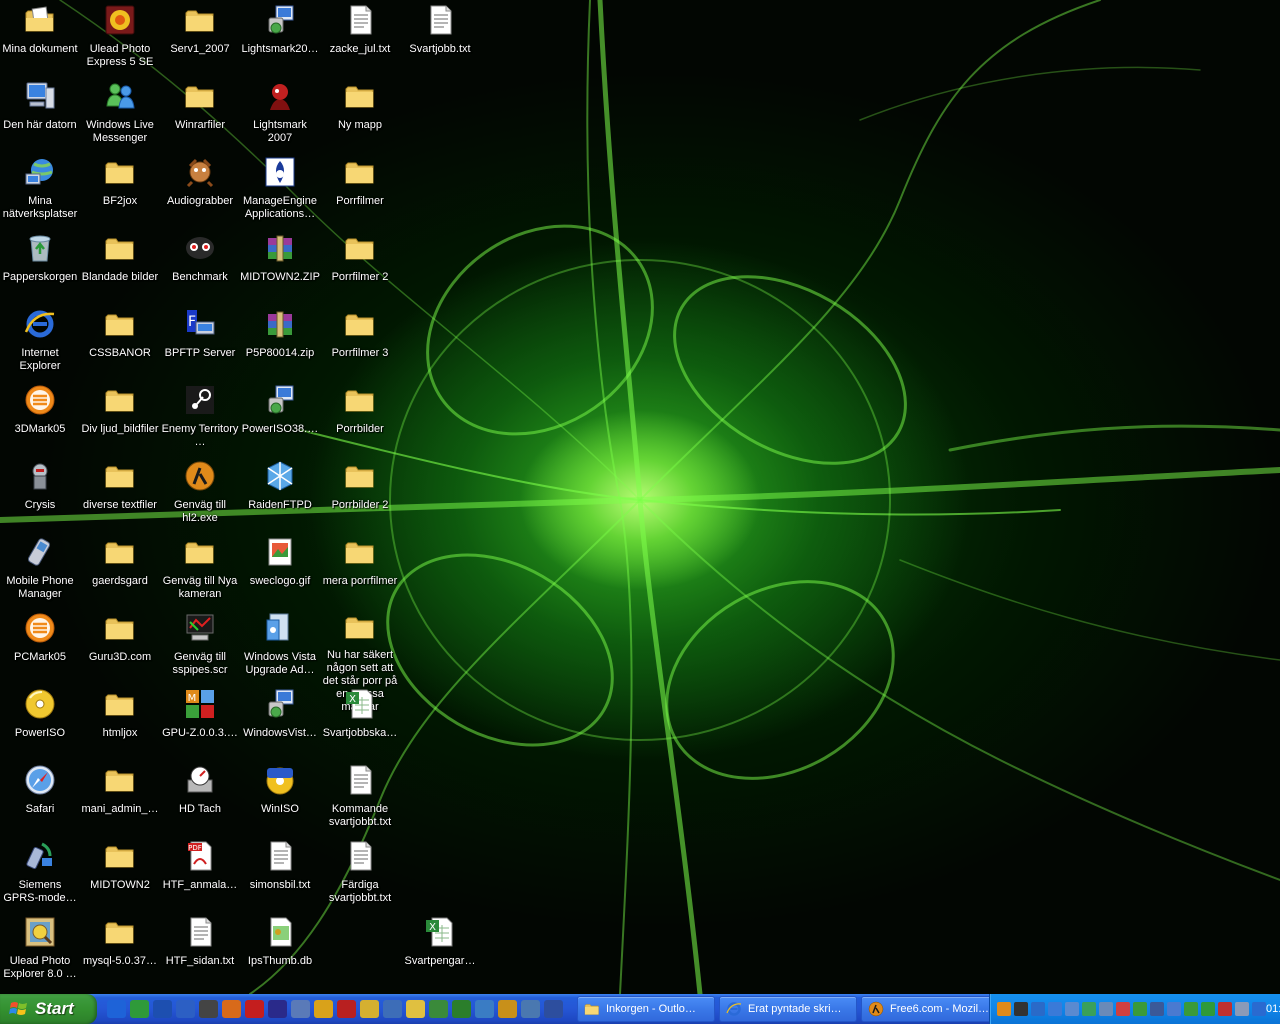 Image resolution: width=1280 pixels, height=1024 pixels. I want to click on quick-launch-firefox-icon, so click(231, 1009).